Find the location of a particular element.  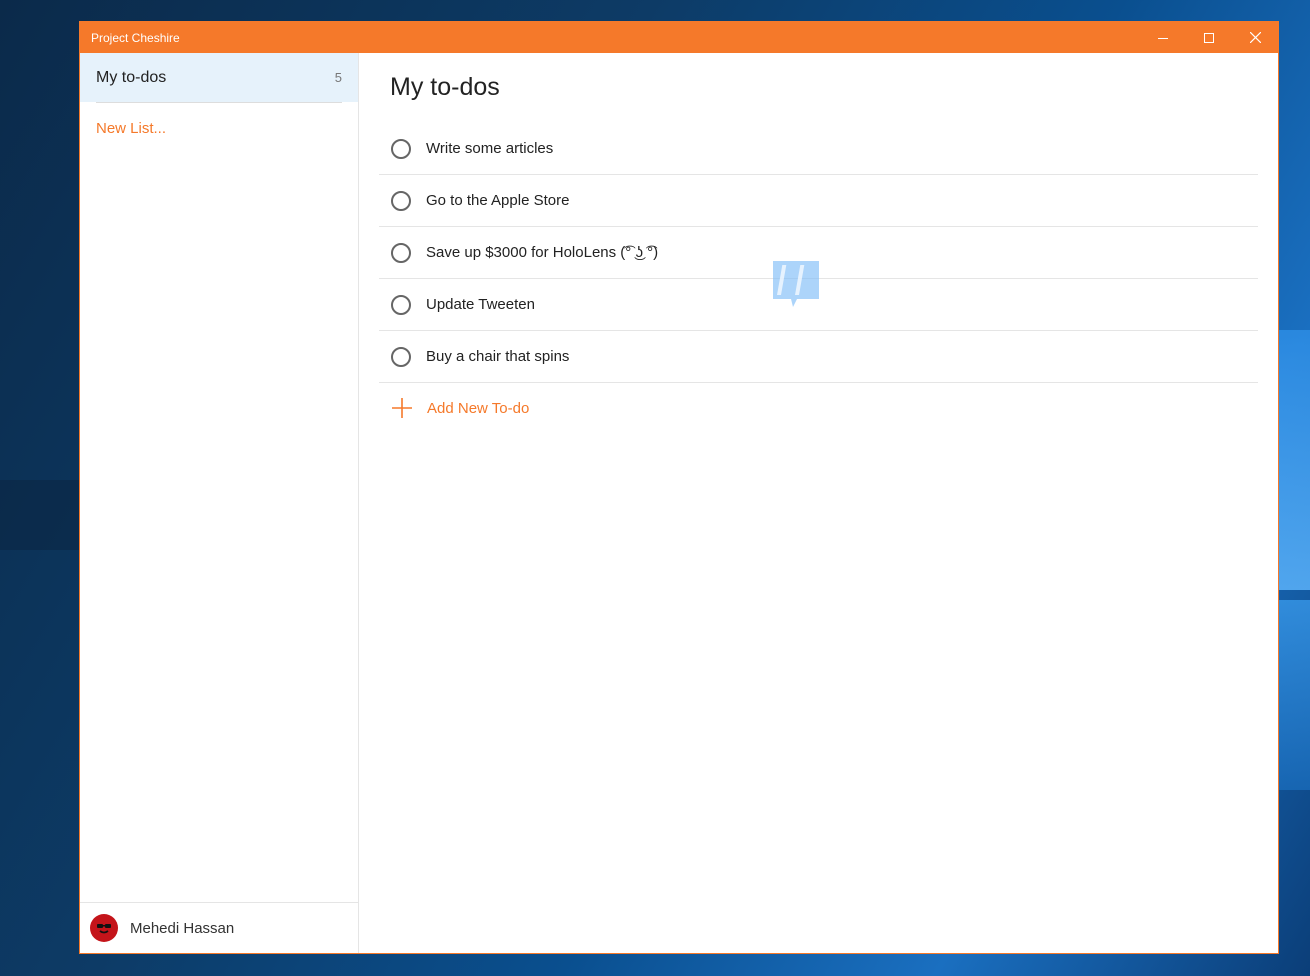

user-name: Mehedi Hassan is located at coordinates (182, 928).